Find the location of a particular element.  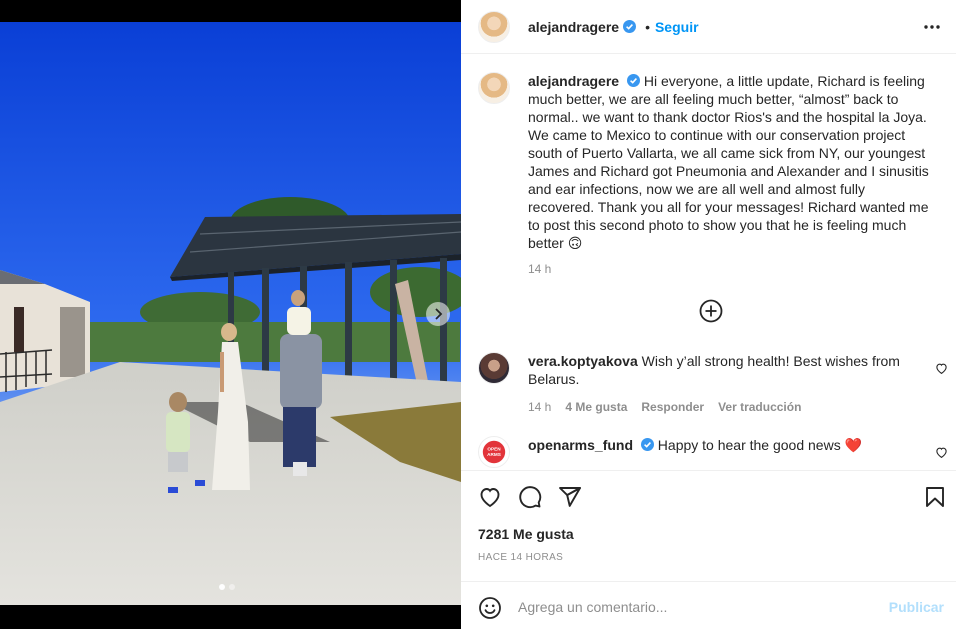

likes-count: 7281 Me gusta is located at coordinates (526, 534).